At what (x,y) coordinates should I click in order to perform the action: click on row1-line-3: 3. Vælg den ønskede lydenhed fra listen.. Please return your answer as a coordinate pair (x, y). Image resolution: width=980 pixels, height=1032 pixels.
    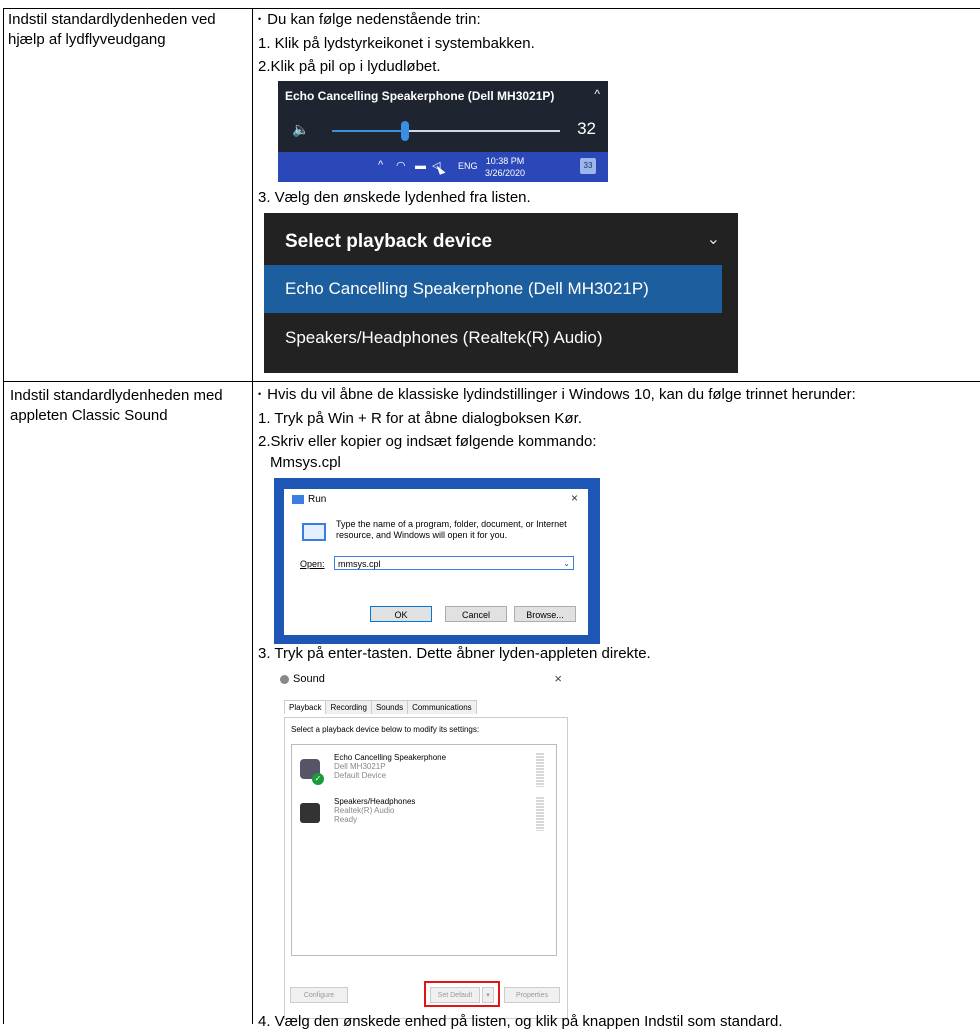
    Looking at the image, I should click on (394, 197).